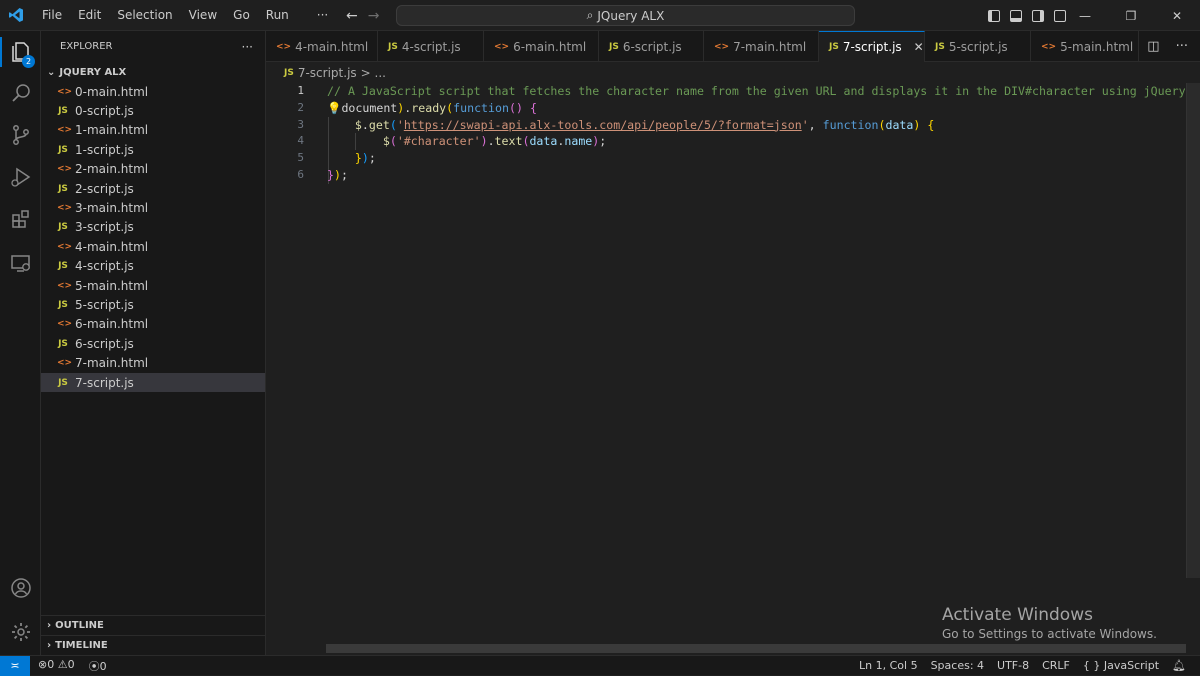 The width and height of the screenshot is (1200, 676). Describe the element at coordinates (98, 666) in the screenshot. I see `ports-indicator: ⦿0` at that location.